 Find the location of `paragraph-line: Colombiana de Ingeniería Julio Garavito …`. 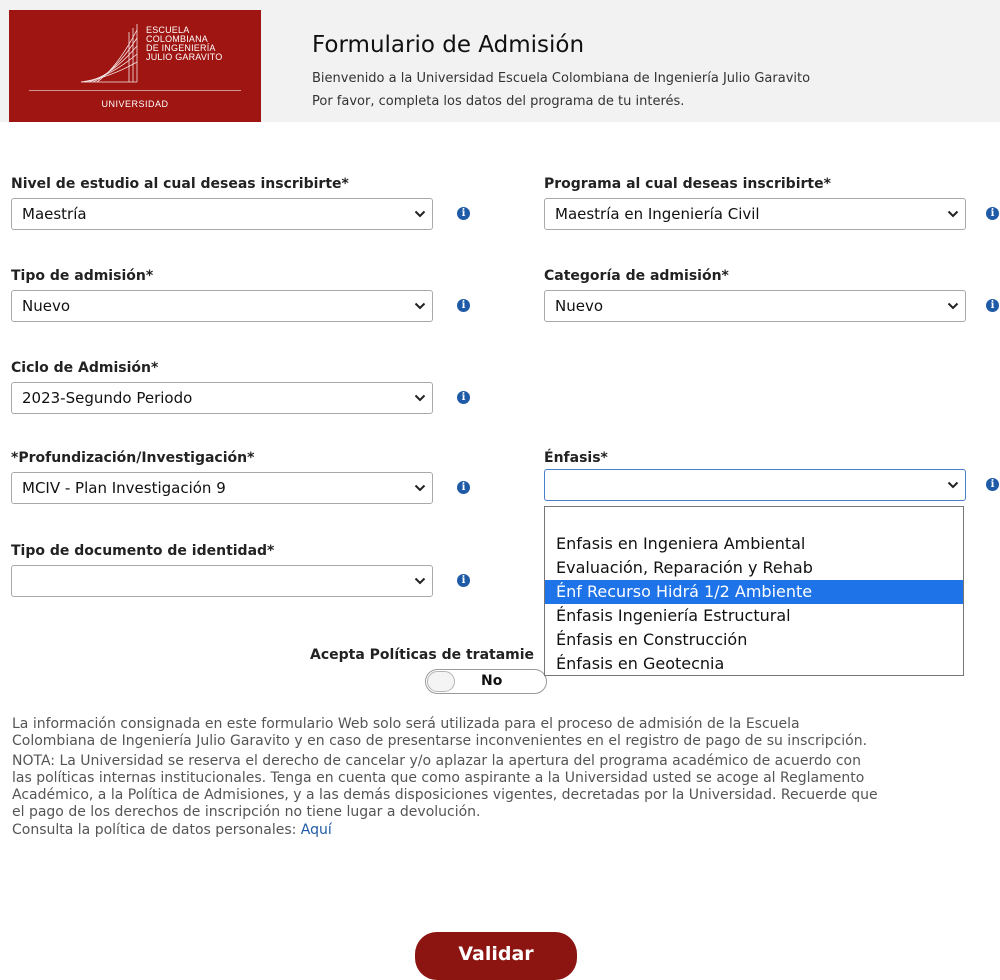

paragraph-line: Colombiana de Ingeniería Julio Garavito … is located at coordinates (440, 741).